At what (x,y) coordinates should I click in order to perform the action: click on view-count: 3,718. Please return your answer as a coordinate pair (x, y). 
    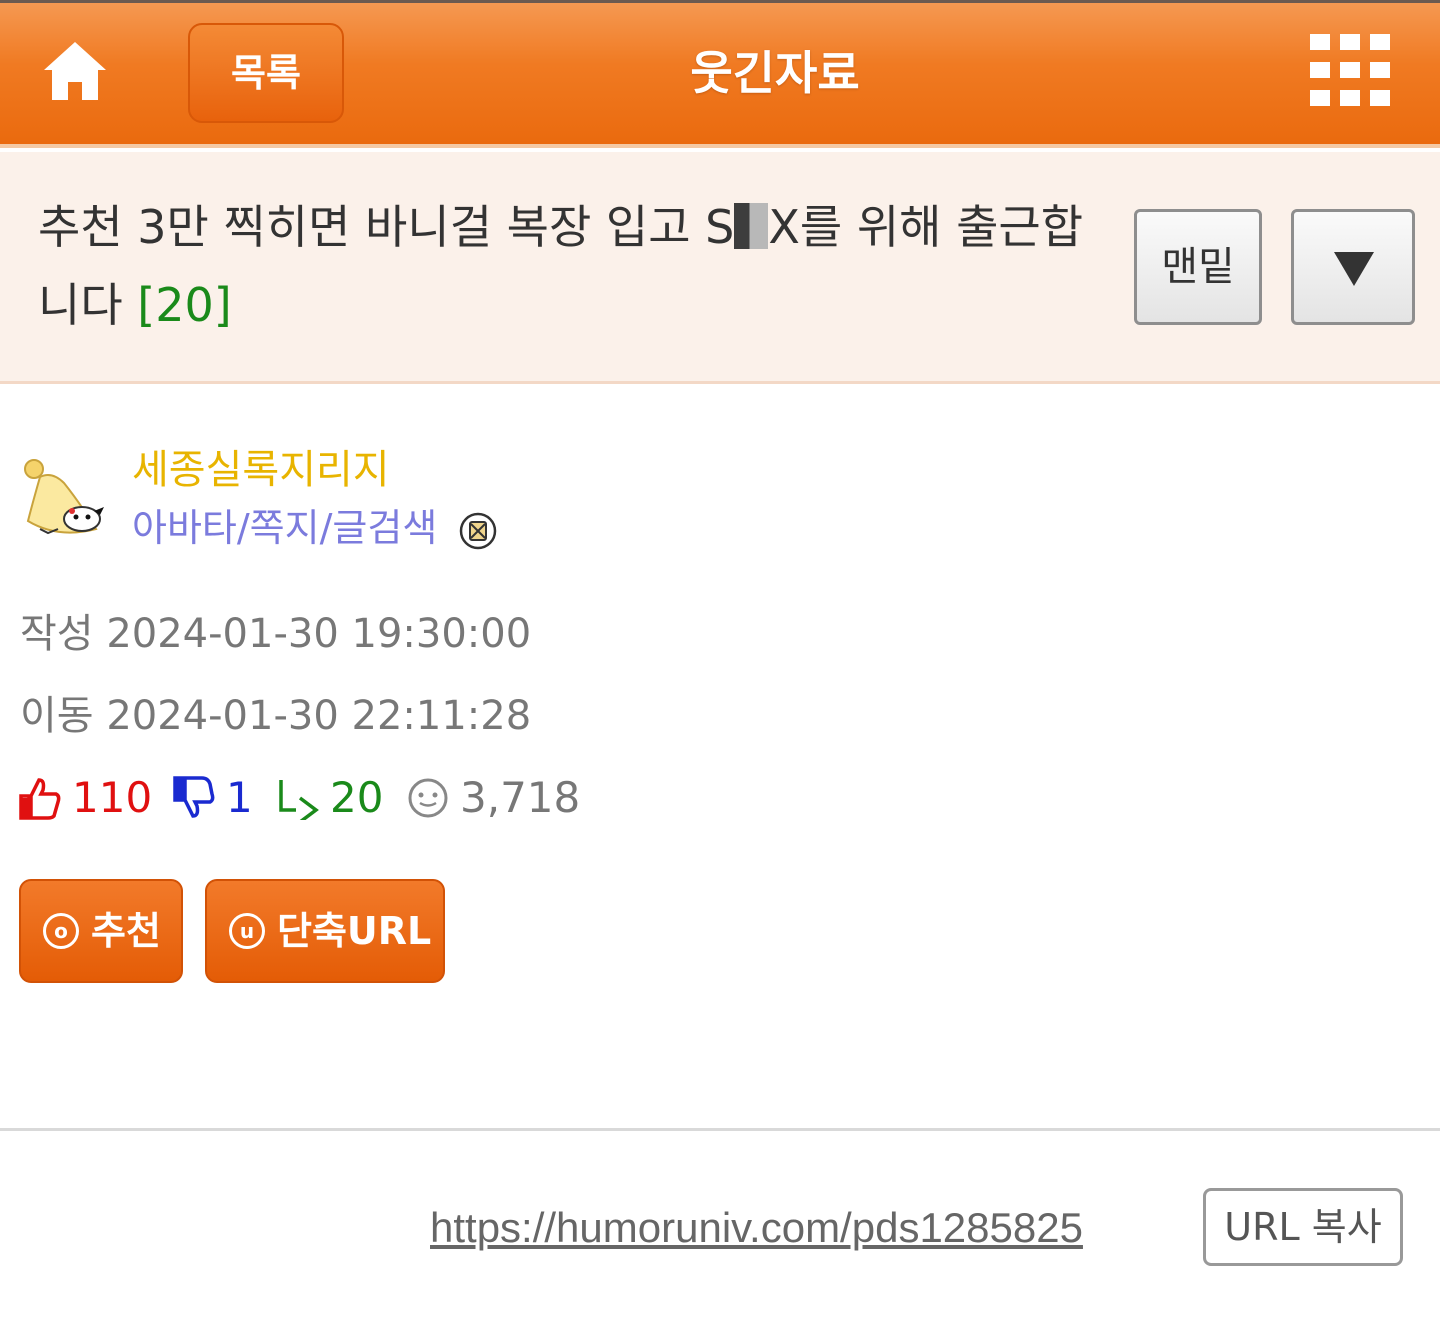
    Looking at the image, I should click on (520, 797).